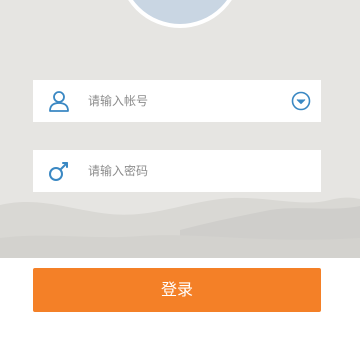  What do you see at coordinates (177, 290) in the screenshot?
I see `login-button: 登录` at bounding box center [177, 290].